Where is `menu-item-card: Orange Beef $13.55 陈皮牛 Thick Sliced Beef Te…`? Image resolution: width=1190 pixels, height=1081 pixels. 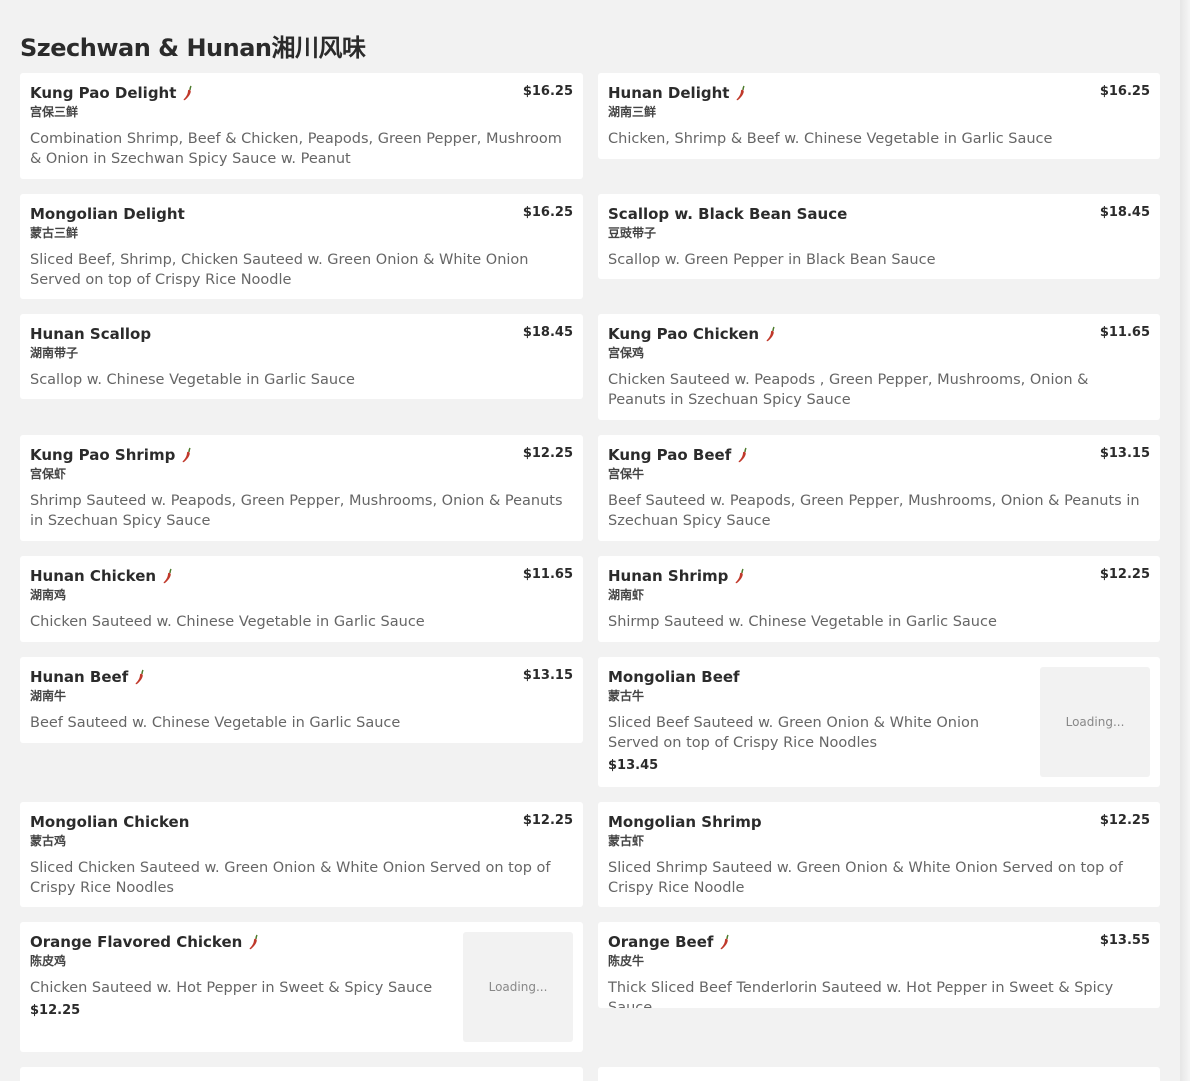 menu-item-card: Orange Beef $13.55 陈皮牛 Thick Sliced Beef Te… is located at coordinates (879, 965).